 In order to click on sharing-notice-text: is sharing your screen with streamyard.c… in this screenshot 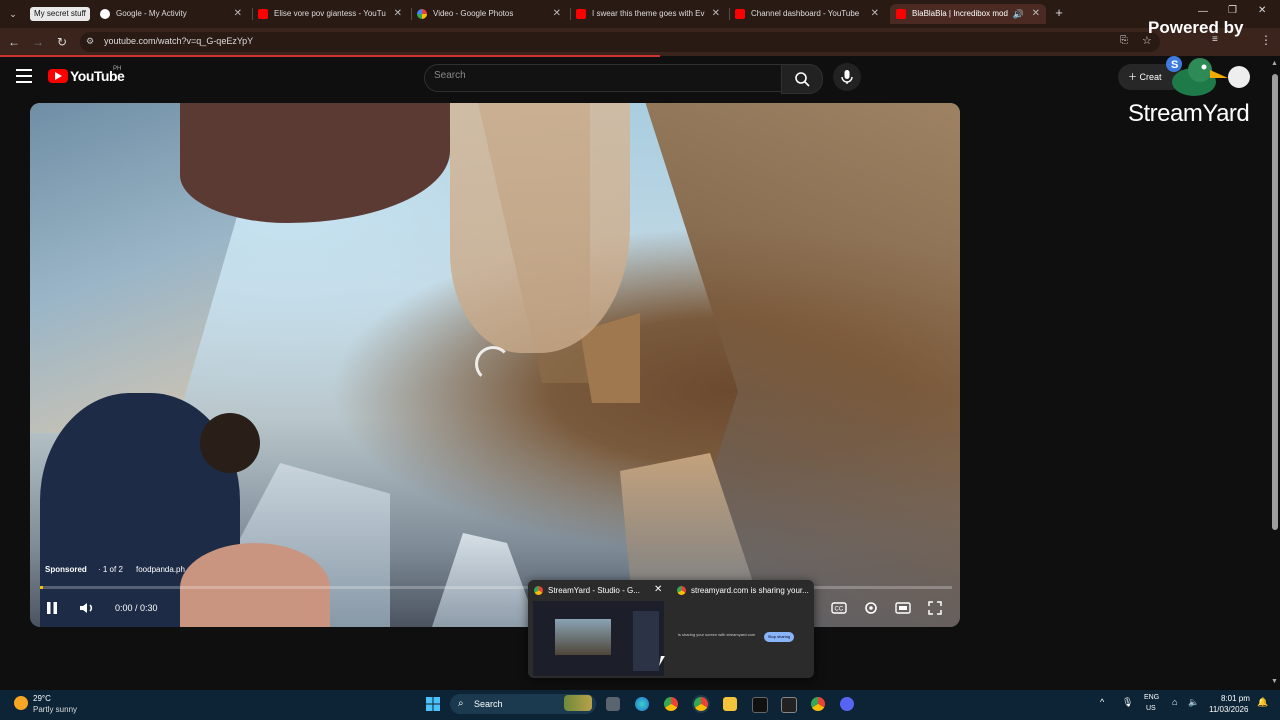, I will do `click(717, 634)`.